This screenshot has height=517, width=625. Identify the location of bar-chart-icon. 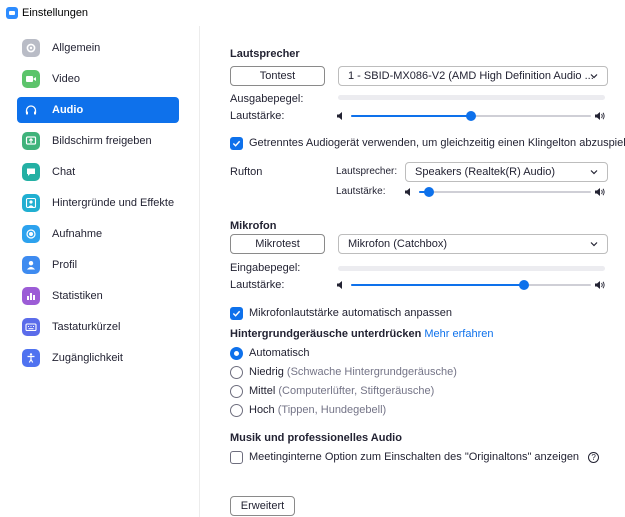
(31, 296).